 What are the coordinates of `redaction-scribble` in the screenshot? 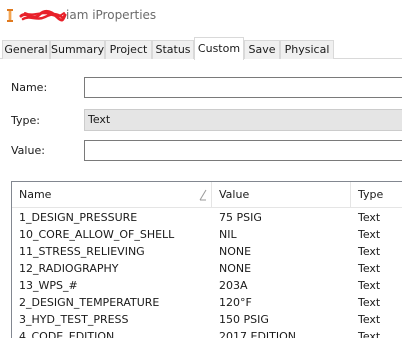 It's located at (43, 15).